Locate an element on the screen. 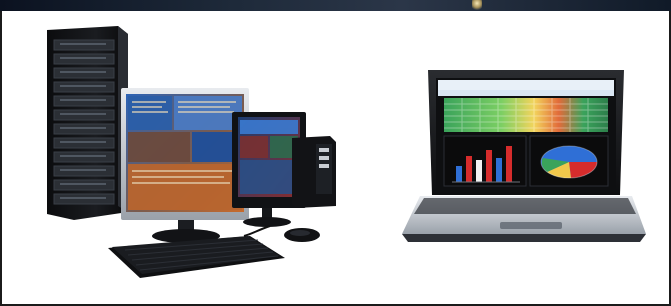 The height and width of the screenshot is (306, 671). server-rack-icon is located at coordinates (87, 123).